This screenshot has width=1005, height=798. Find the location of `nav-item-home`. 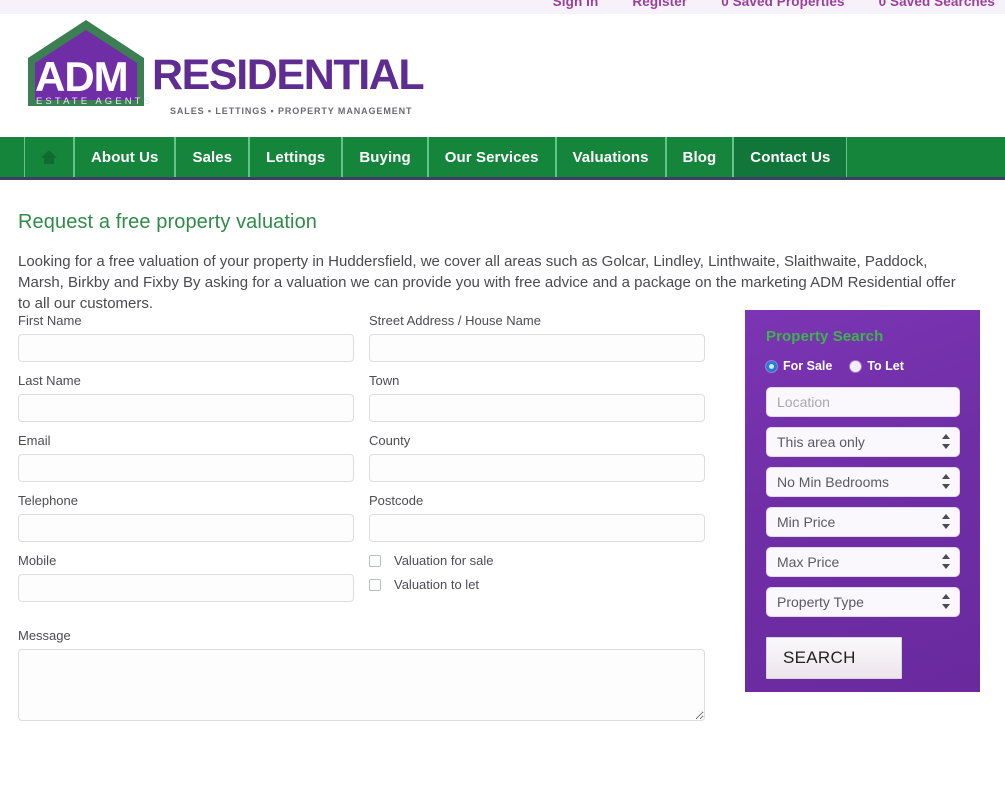

nav-item-home is located at coordinates (49, 157).